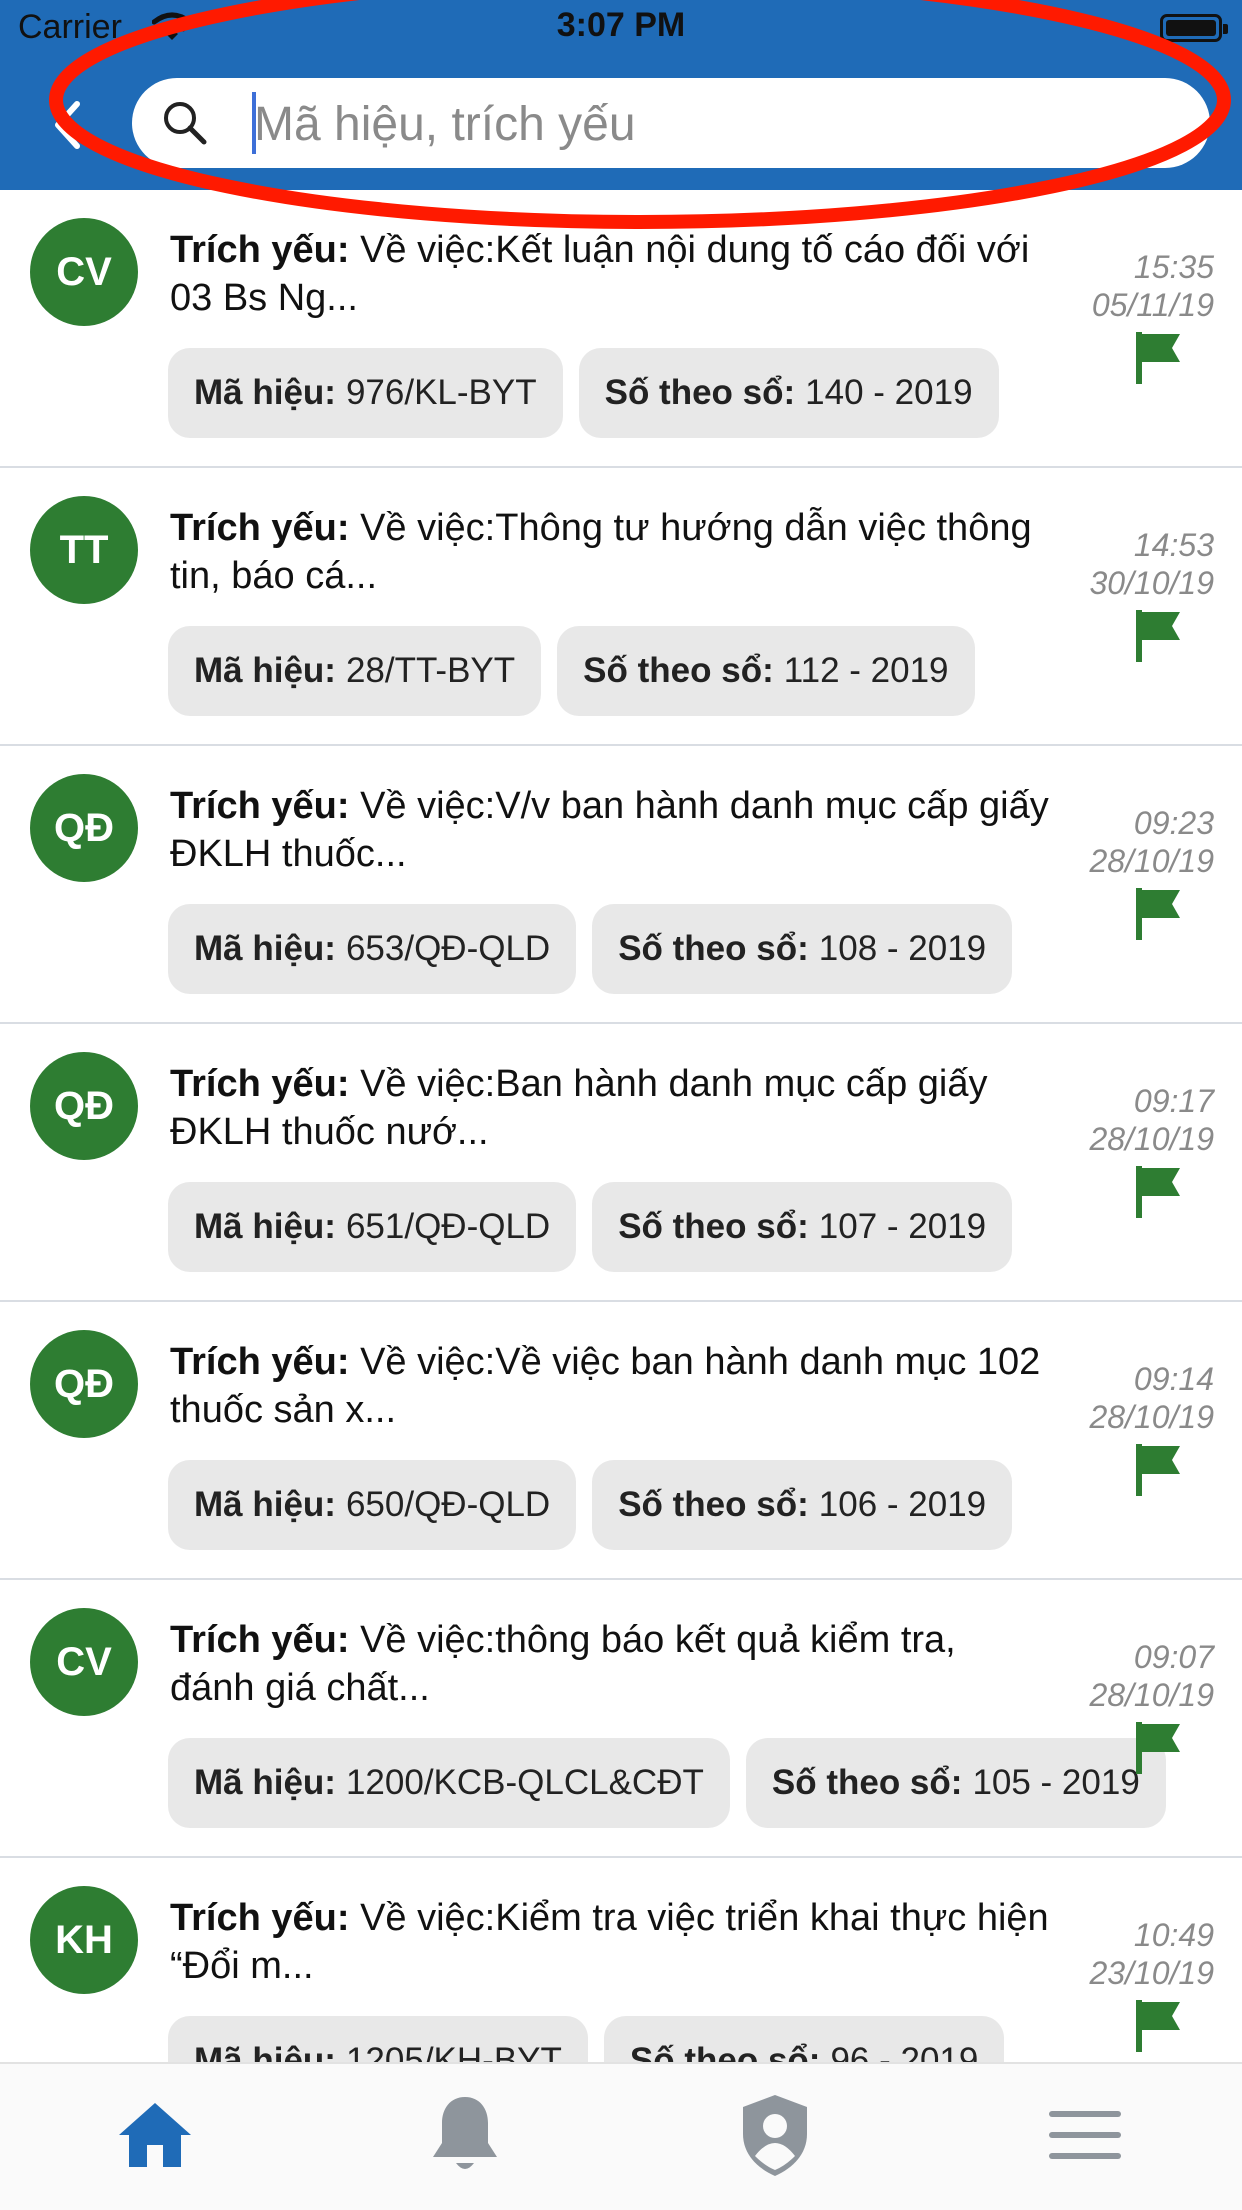 The height and width of the screenshot is (2210, 1242). What do you see at coordinates (1144, 286) in the screenshot?
I see `timestamp: 15:35 05/11/19` at bounding box center [1144, 286].